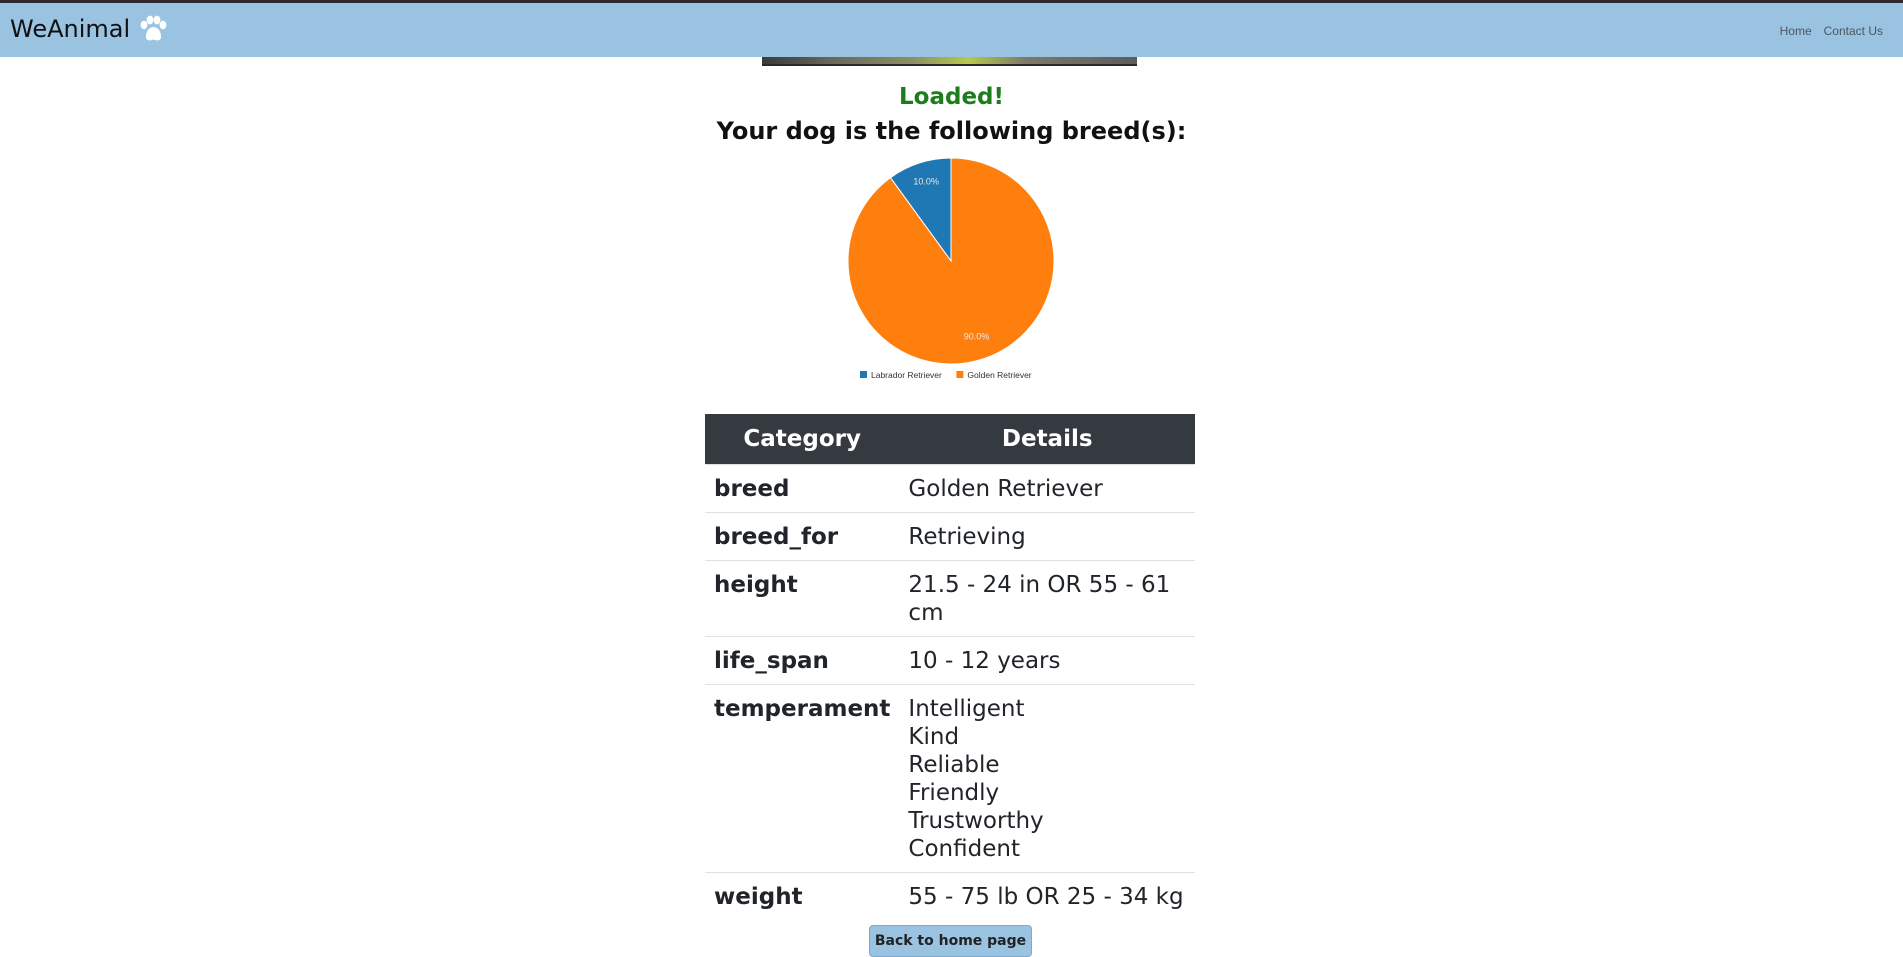  I want to click on brand: WeAnimal, so click(89, 29).